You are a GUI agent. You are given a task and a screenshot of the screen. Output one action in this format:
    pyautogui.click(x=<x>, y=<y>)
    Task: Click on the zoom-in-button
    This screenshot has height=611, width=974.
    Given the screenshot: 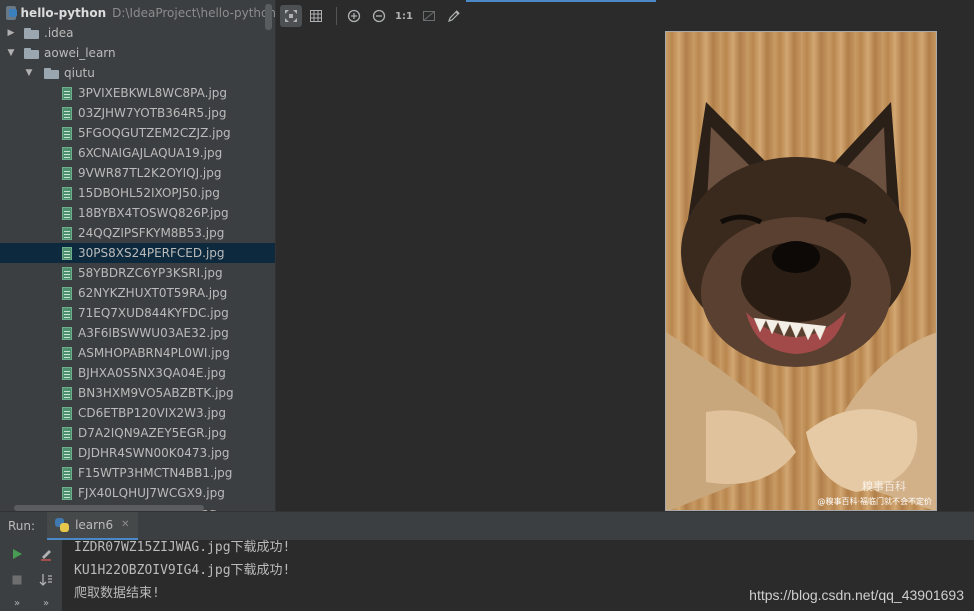 What is the action you would take?
    pyautogui.click(x=354, y=16)
    